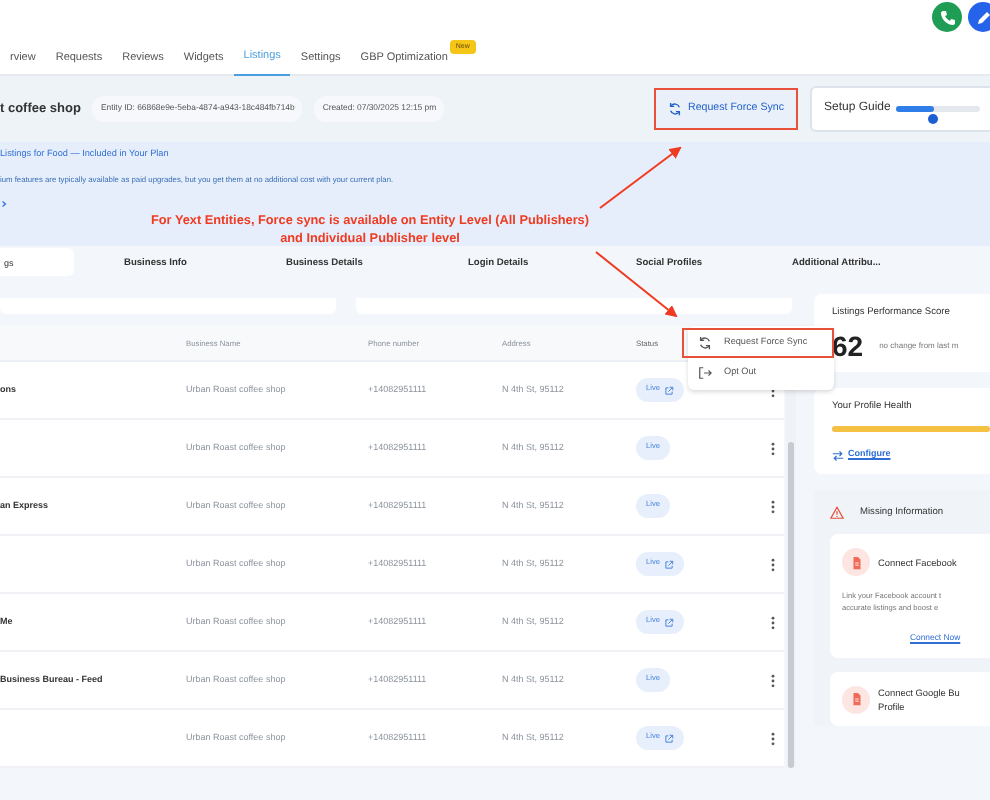  What do you see at coordinates (947, 17) in the screenshot?
I see `phone-icon` at bounding box center [947, 17].